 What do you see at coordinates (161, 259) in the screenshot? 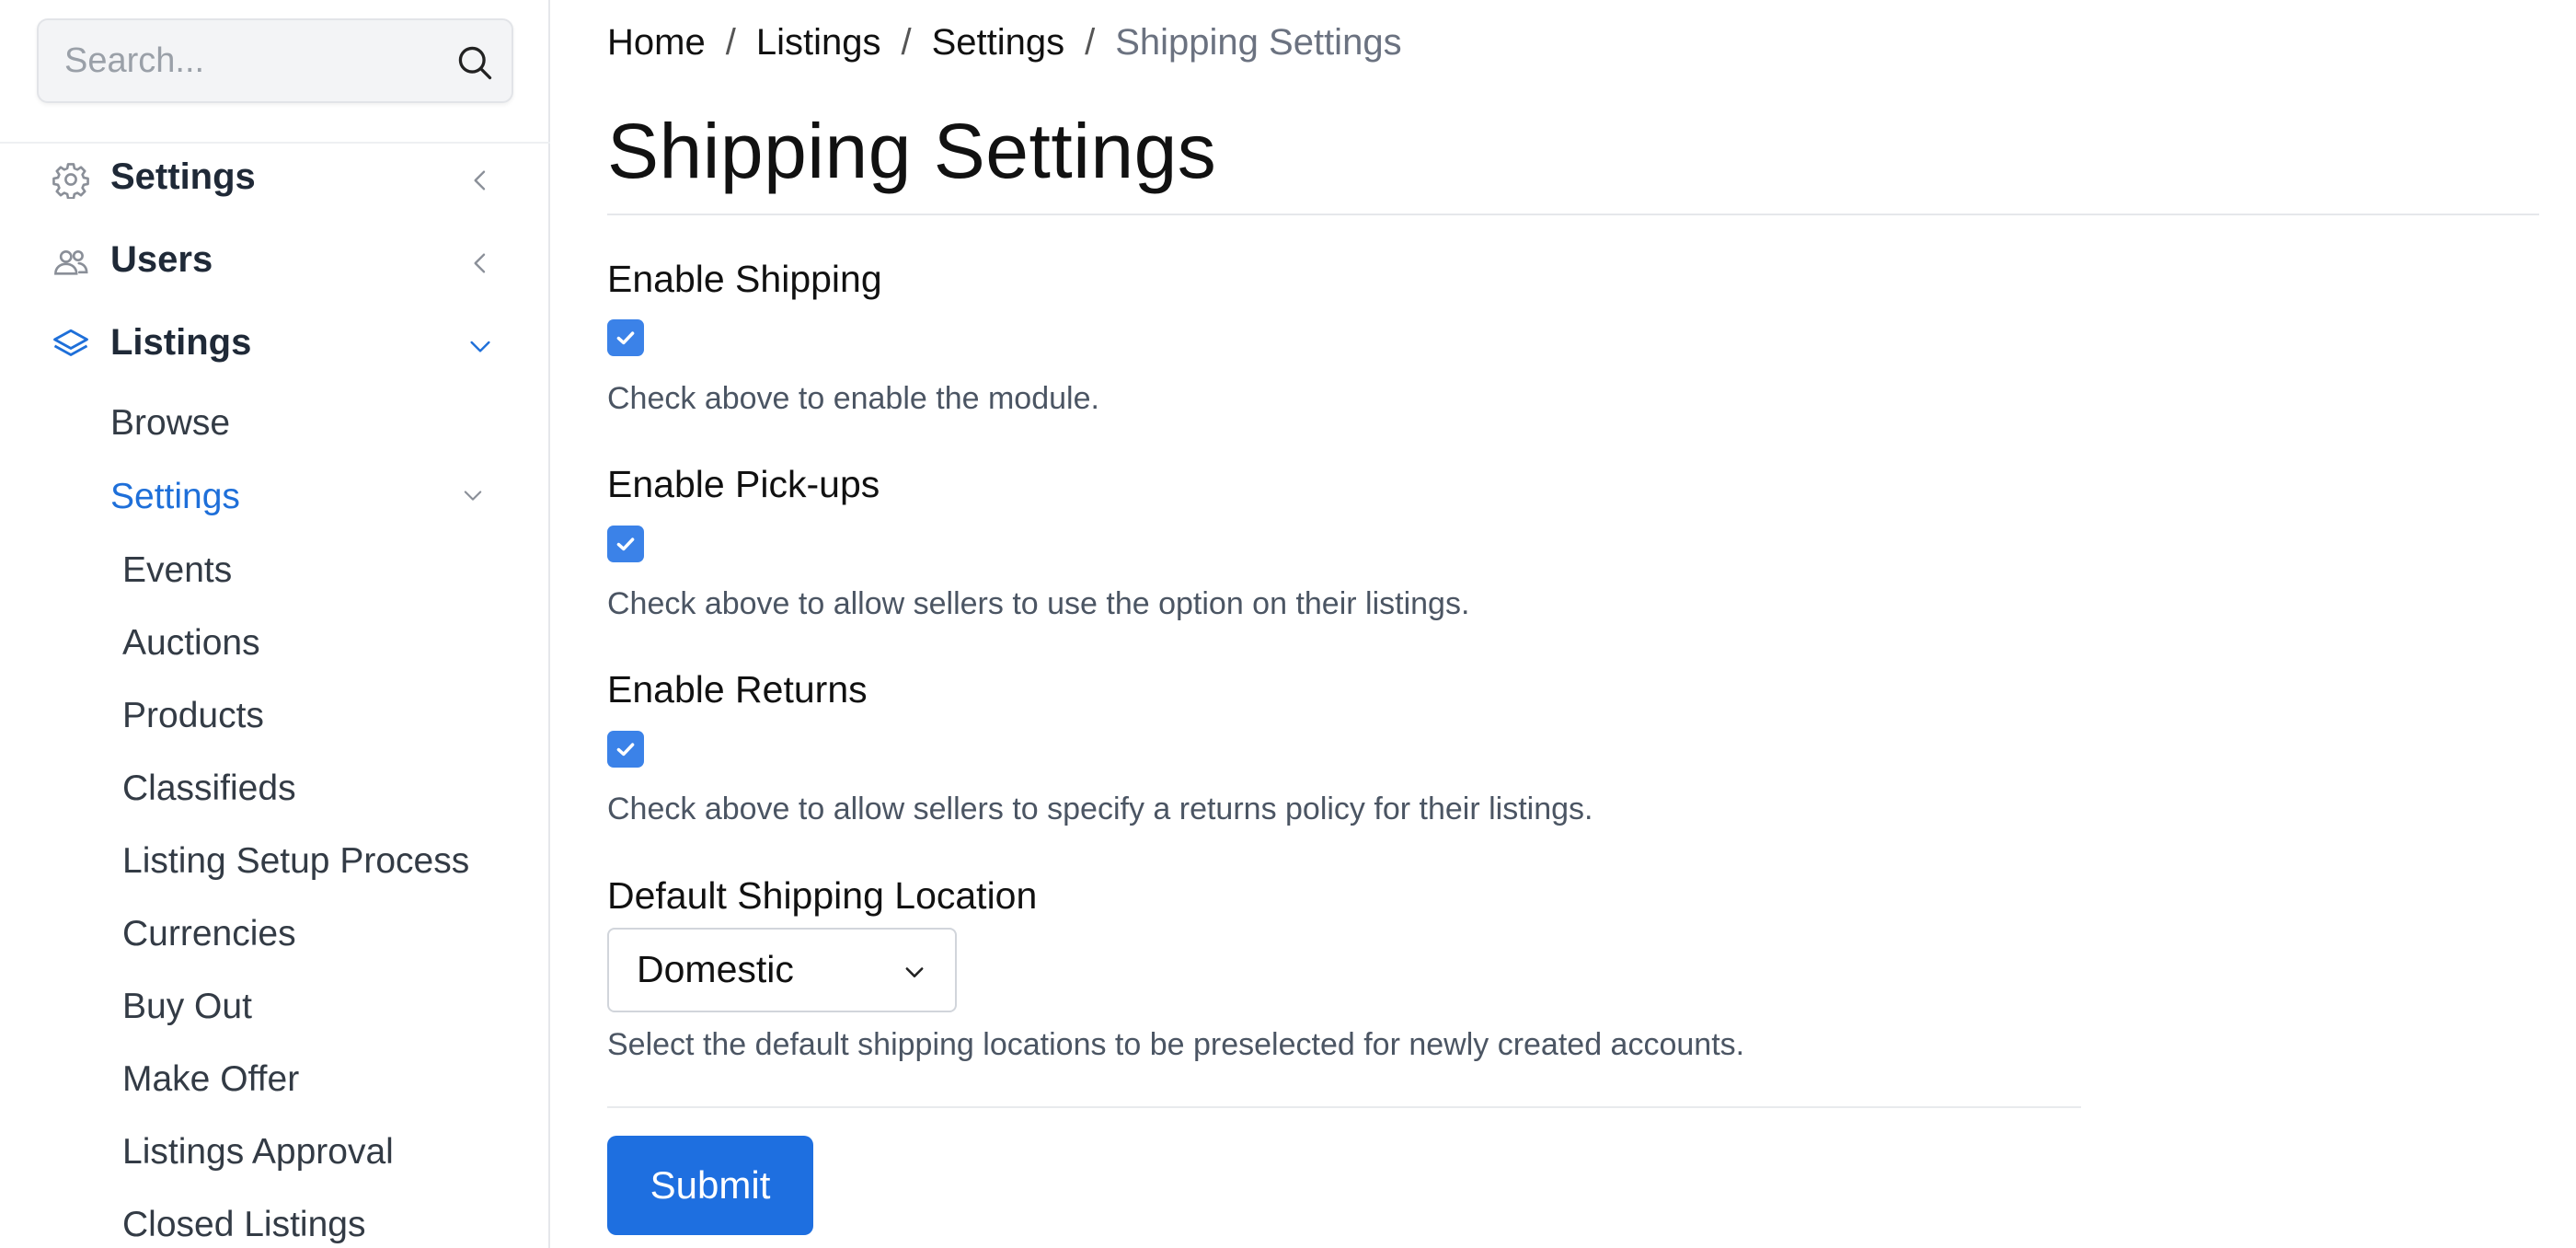
I see `sidebar-item-label: Users` at bounding box center [161, 259].